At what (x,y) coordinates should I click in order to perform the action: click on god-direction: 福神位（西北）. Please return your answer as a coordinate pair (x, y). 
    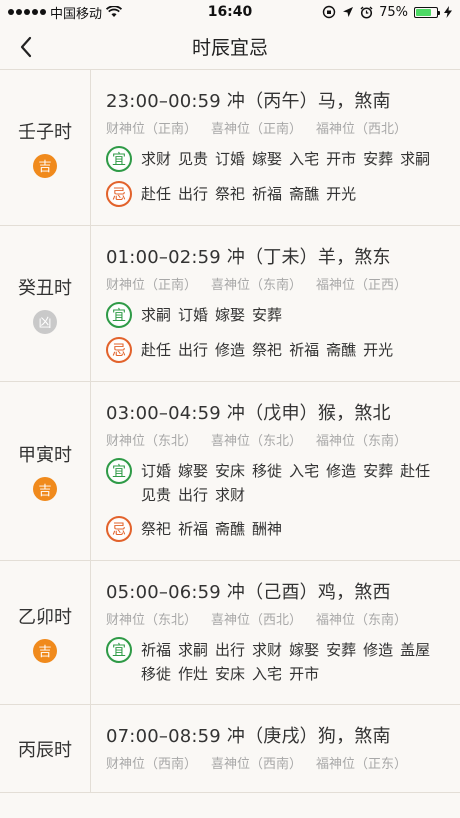
    Looking at the image, I should click on (362, 129).